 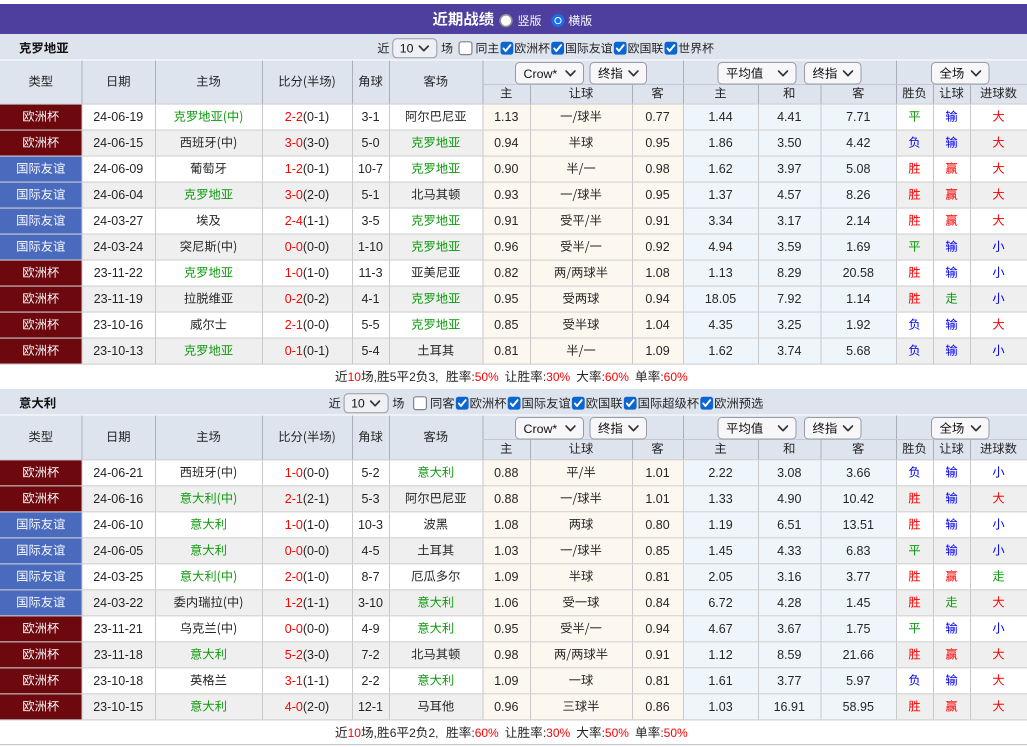 I want to click on svg-text: 3-1, so click(x=370, y=117).